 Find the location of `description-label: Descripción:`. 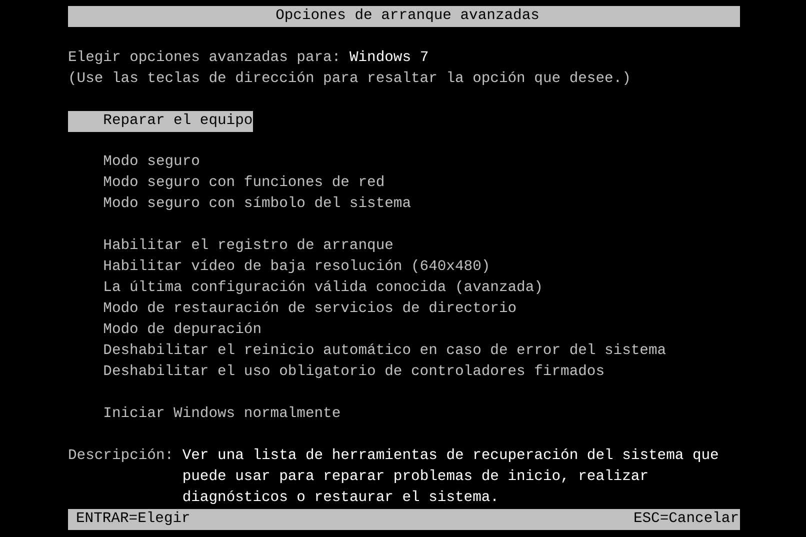

description-label: Descripción: is located at coordinates (121, 456).